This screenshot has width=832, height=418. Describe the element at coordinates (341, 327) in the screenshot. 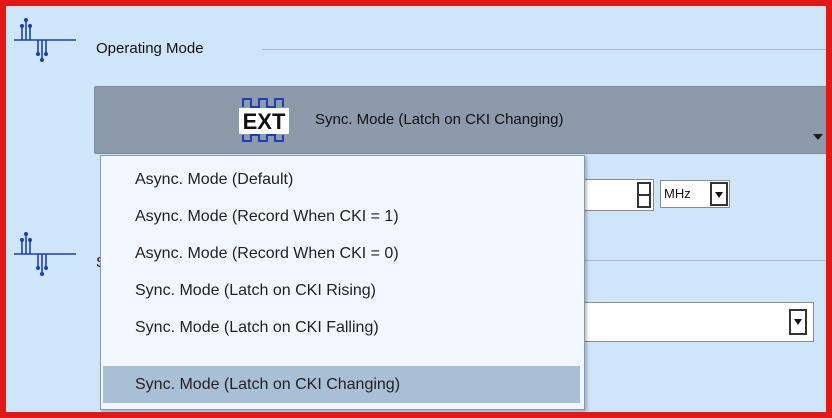

I see `dropdown-option: Sync. Mode (Latch on CKI Falling)` at that location.